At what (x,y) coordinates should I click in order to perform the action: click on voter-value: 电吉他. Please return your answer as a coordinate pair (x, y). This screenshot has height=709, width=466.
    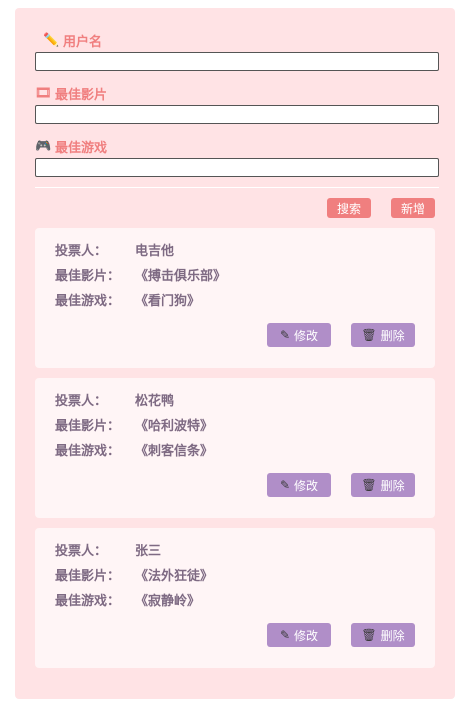
    Looking at the image, I should click on (155, 251).